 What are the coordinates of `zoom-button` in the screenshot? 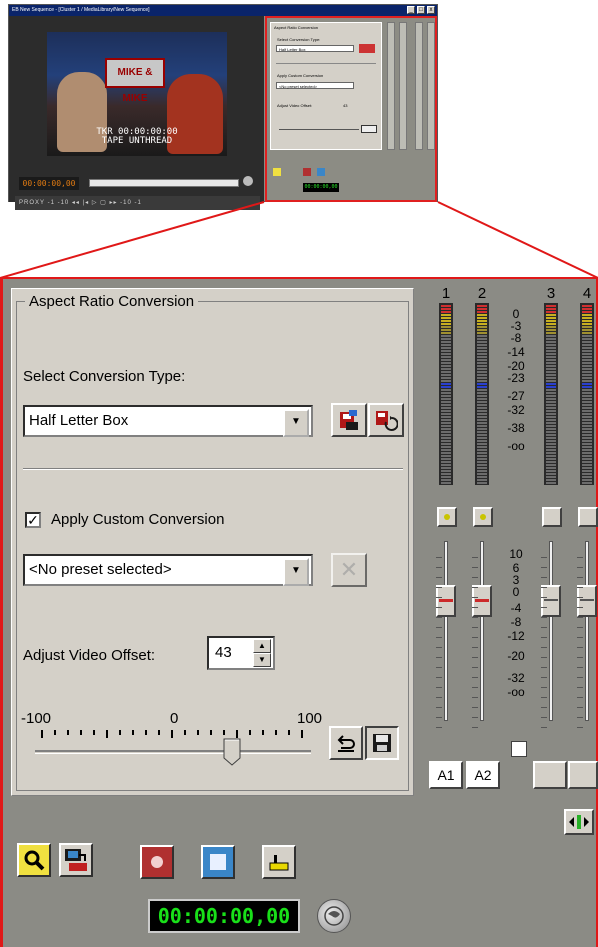 It's located at (34, 860).